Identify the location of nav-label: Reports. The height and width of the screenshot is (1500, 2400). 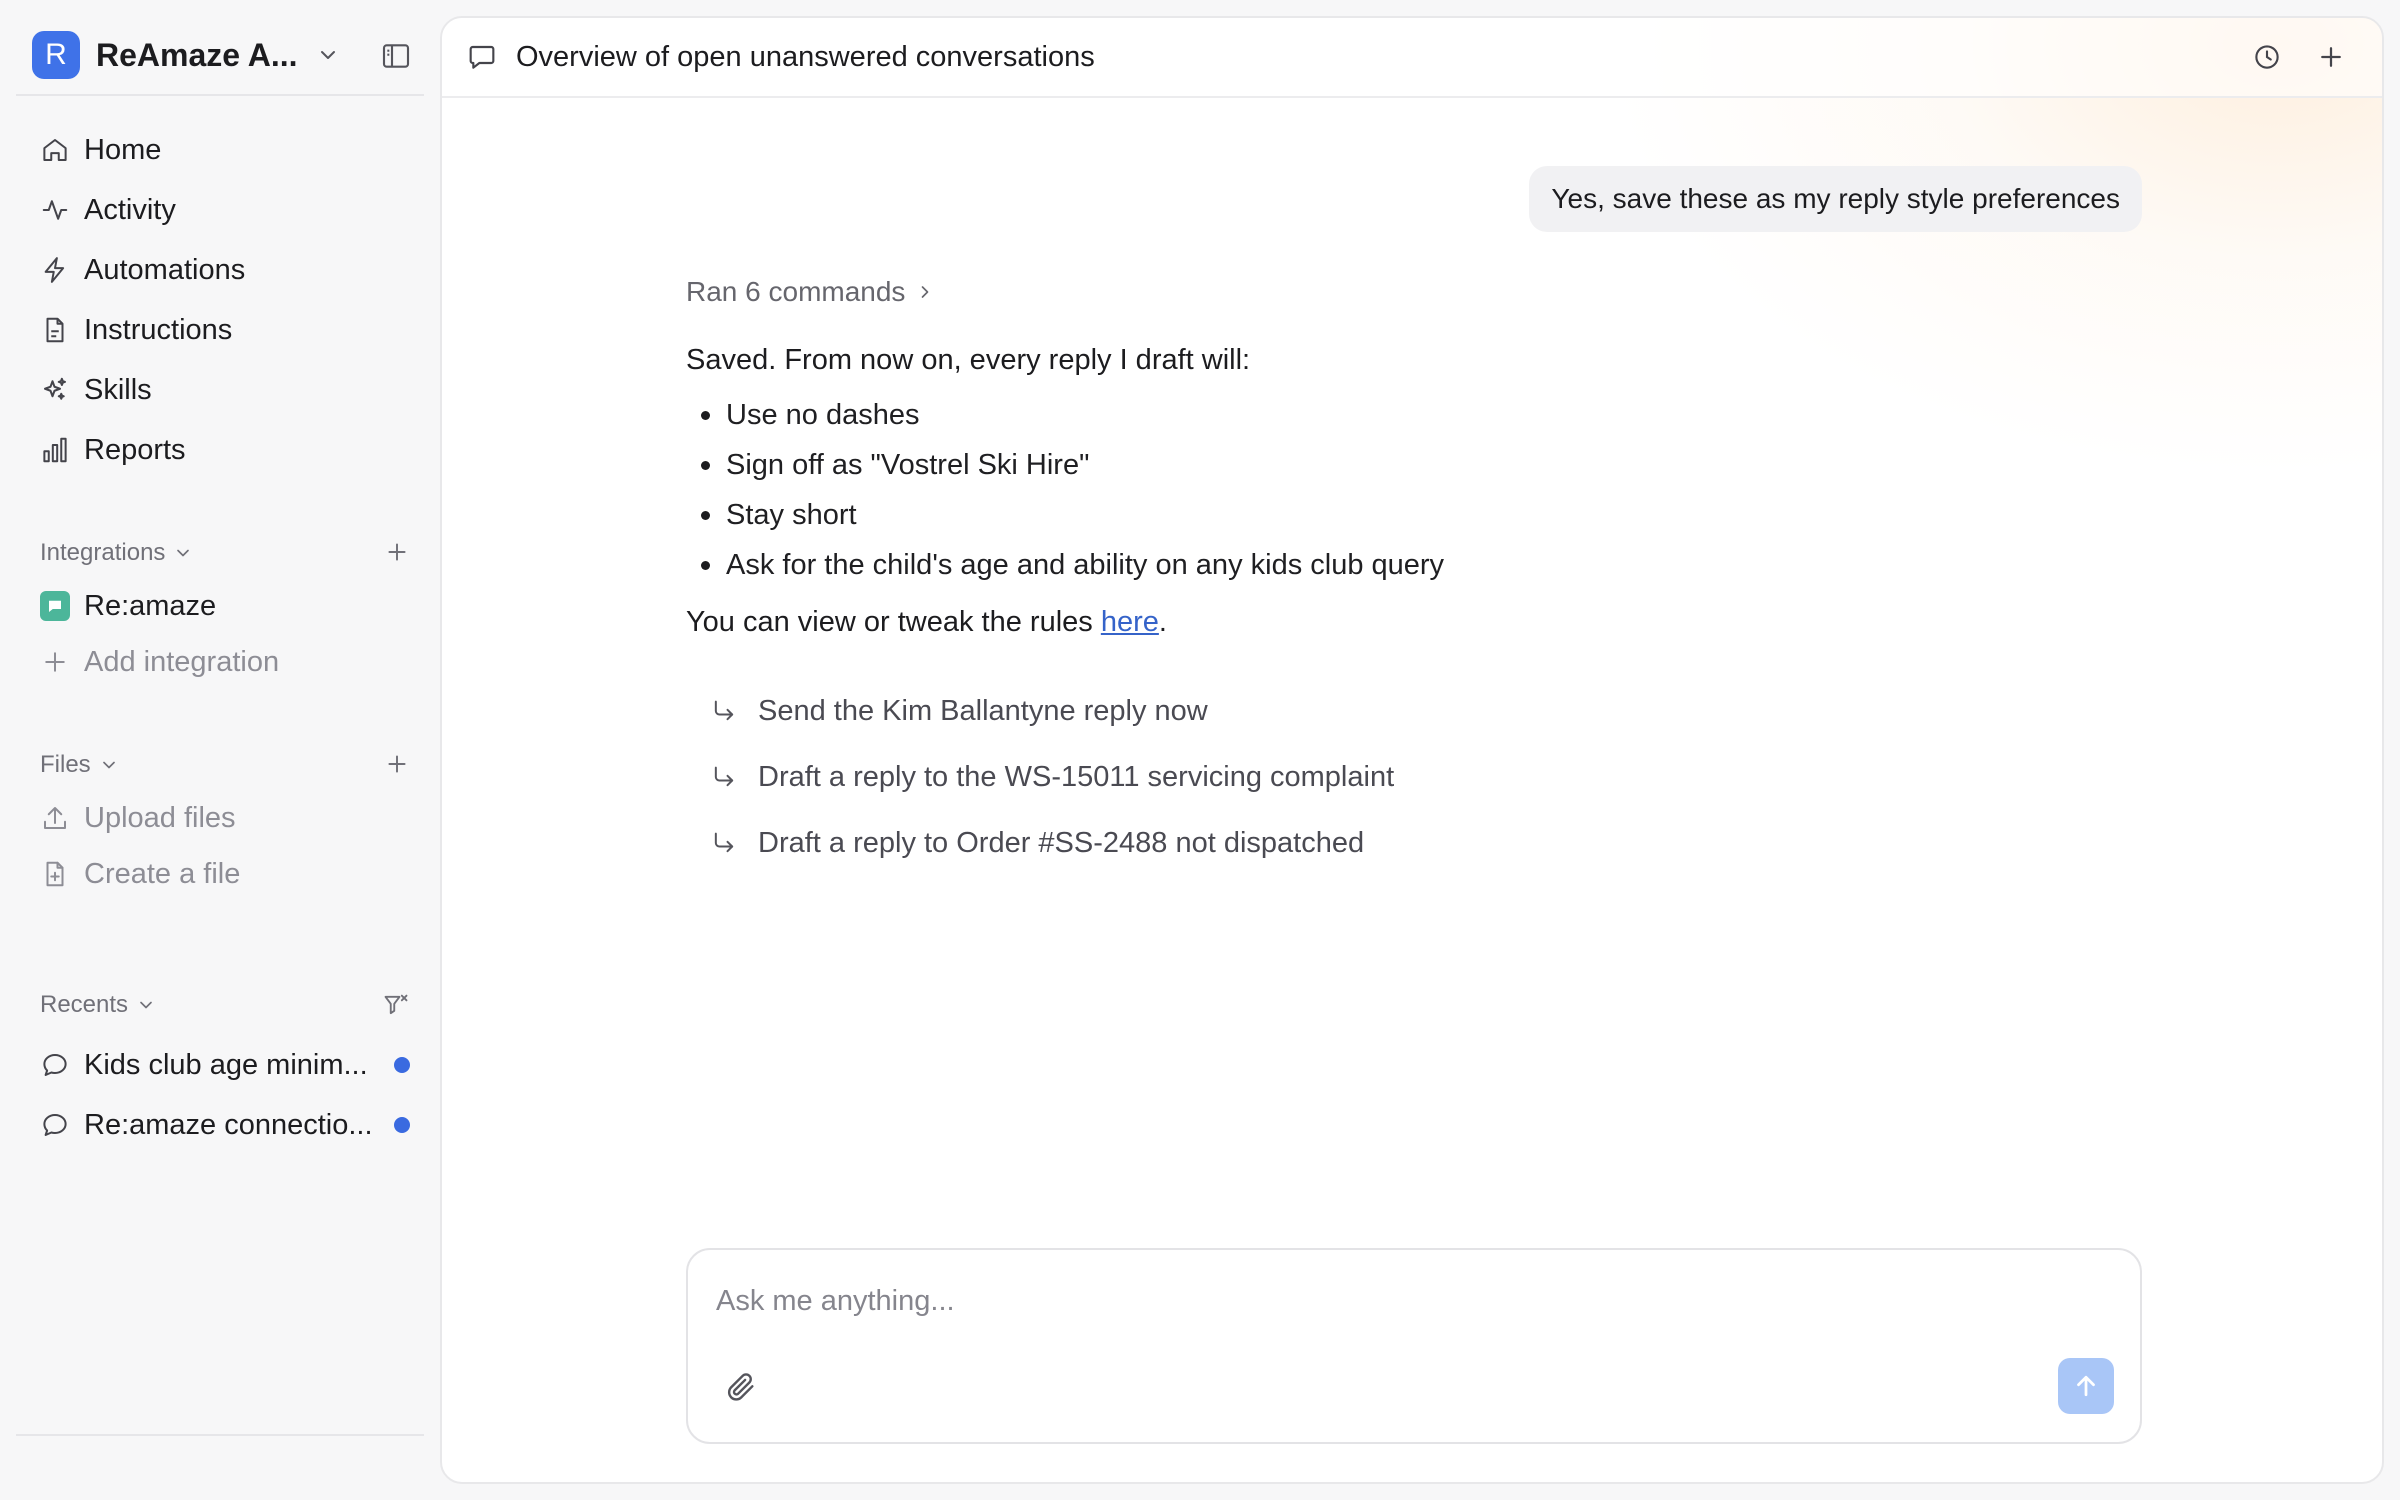
(135, 449).